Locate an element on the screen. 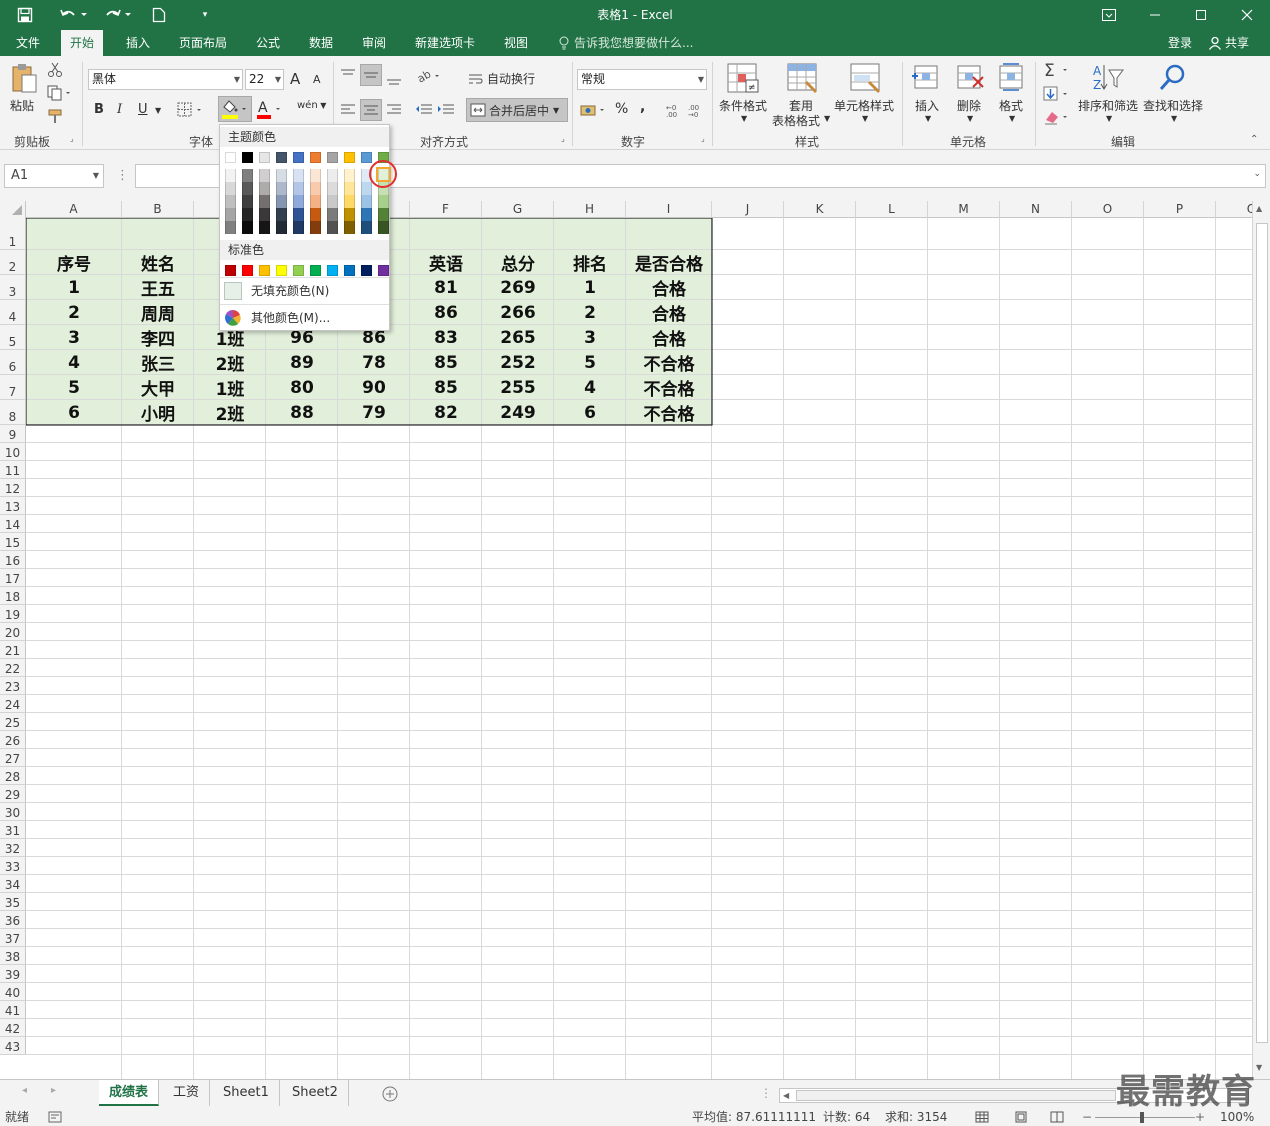 This screenshot has width=1270, height=1126. row-header: 27 is located at coordinates (13, 758).